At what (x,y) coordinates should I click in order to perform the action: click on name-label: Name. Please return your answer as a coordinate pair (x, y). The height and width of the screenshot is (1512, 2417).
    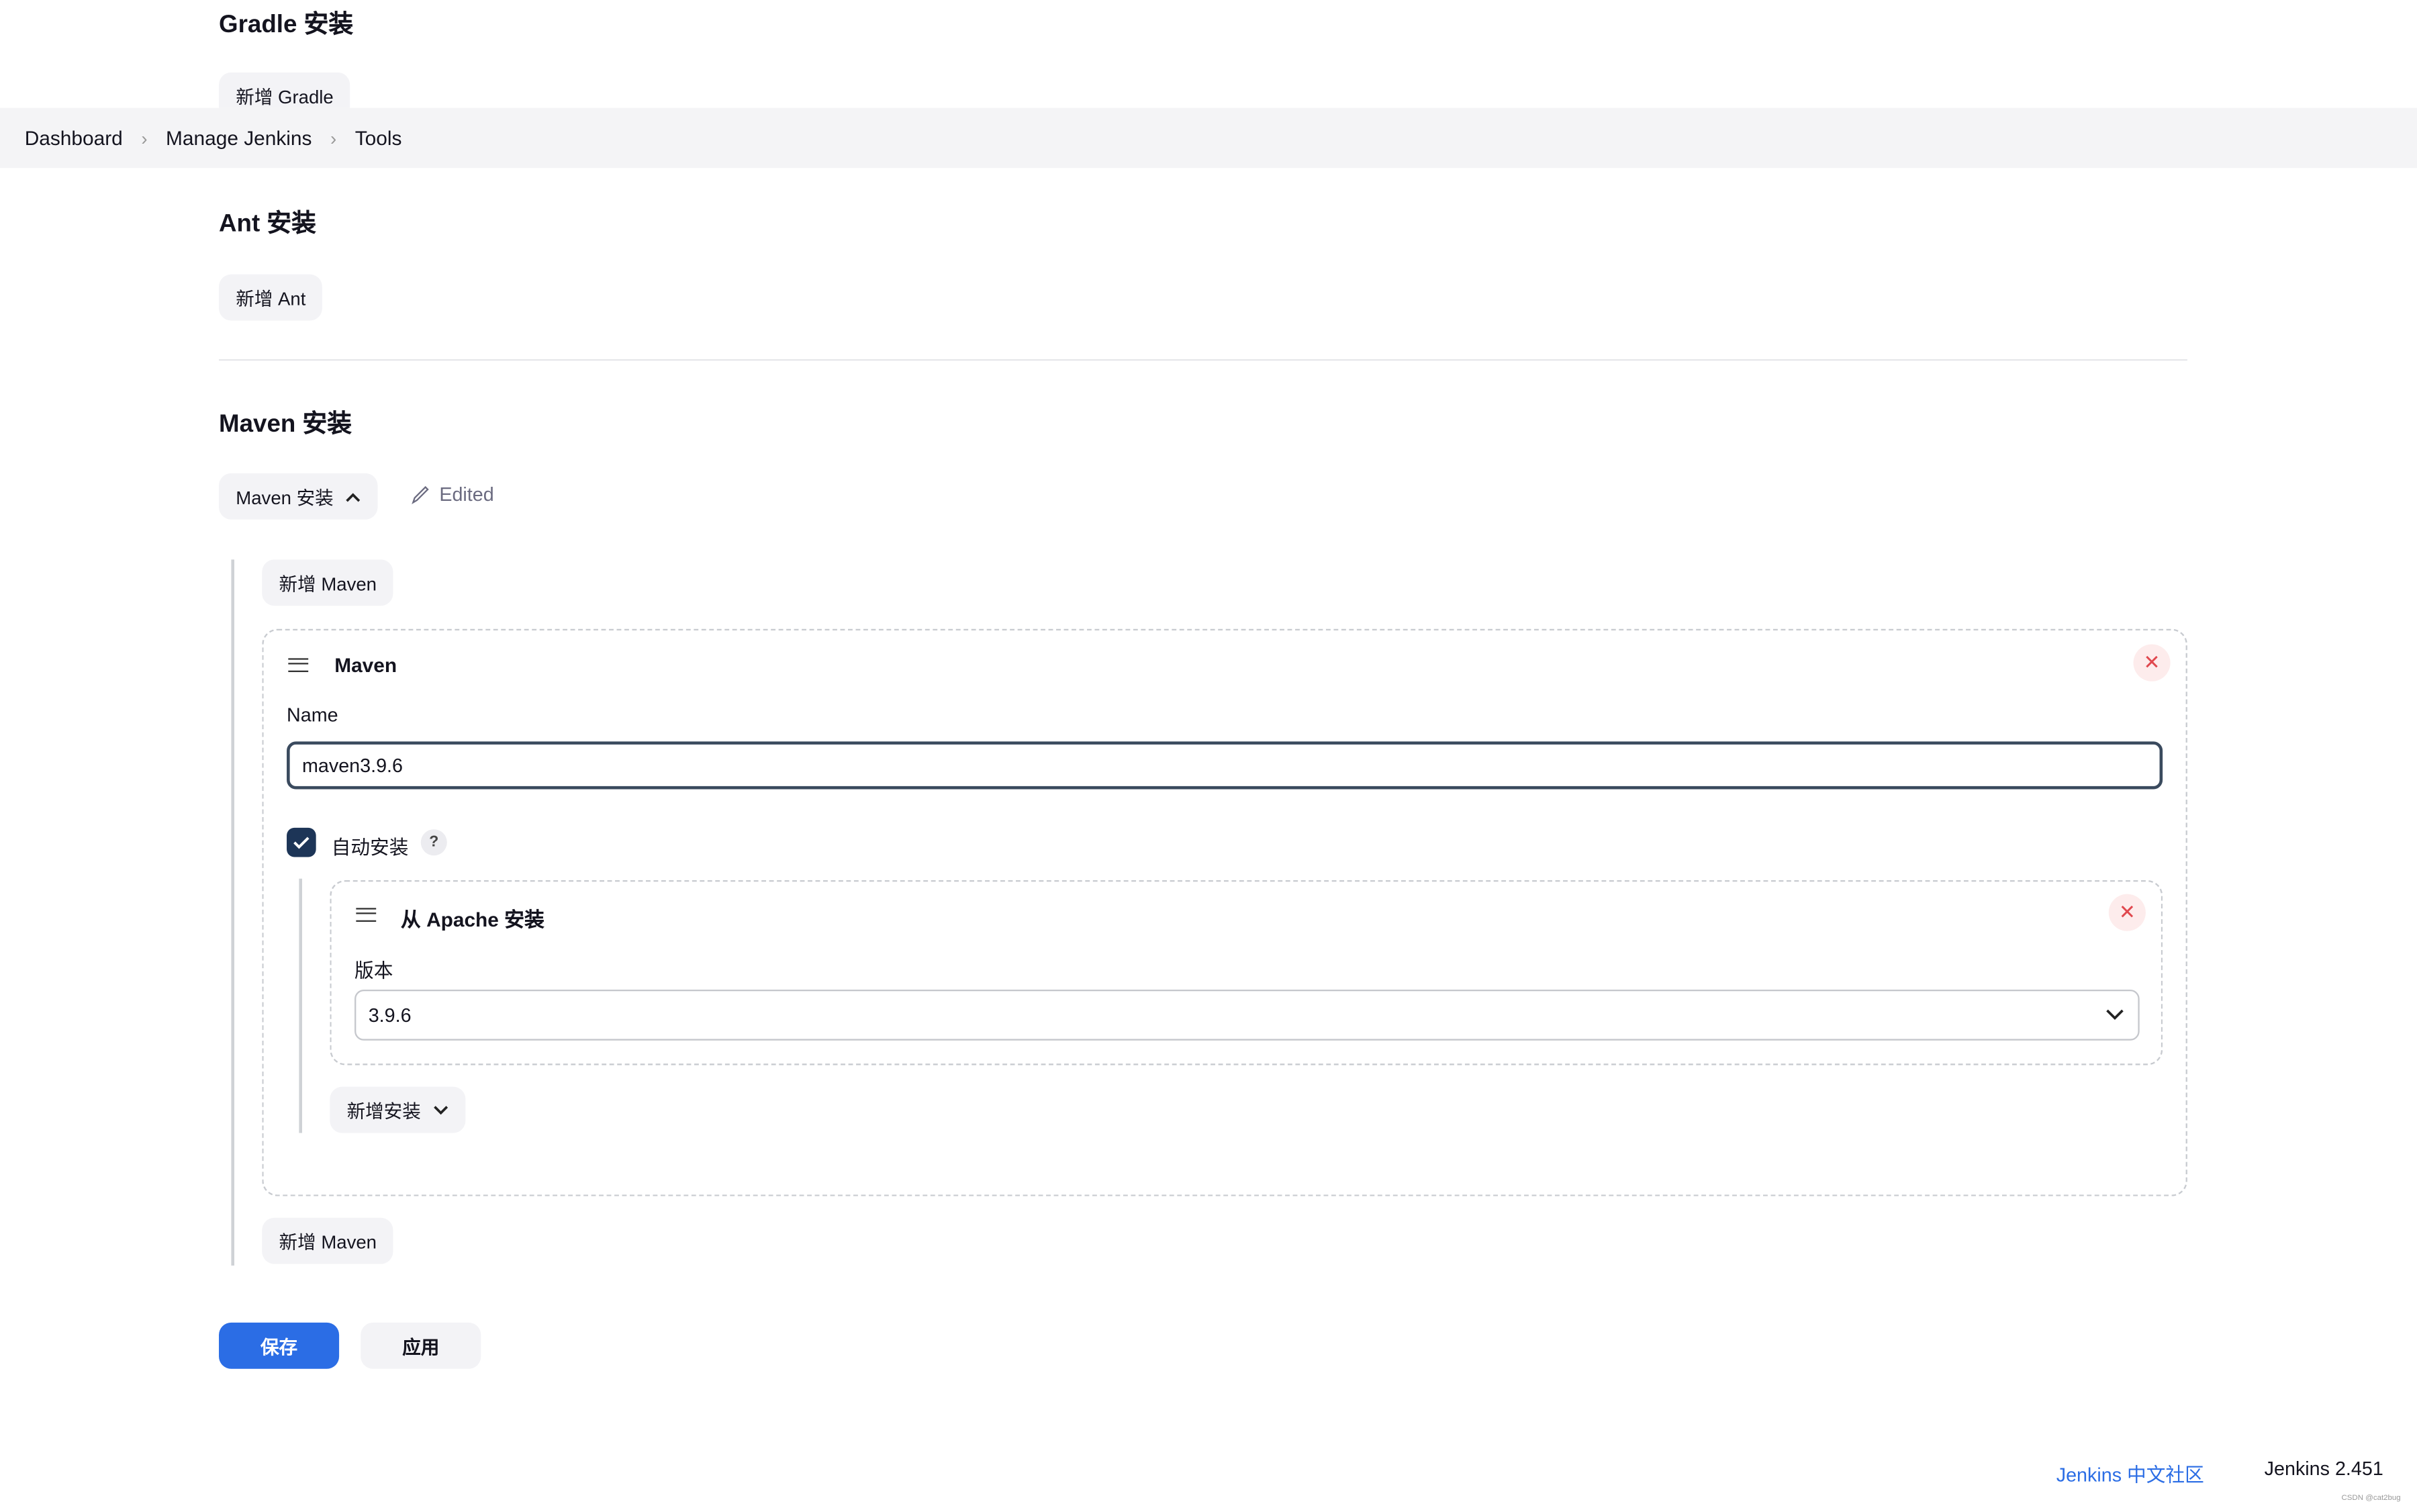
    Looking at the image, I should click on (312, 715).